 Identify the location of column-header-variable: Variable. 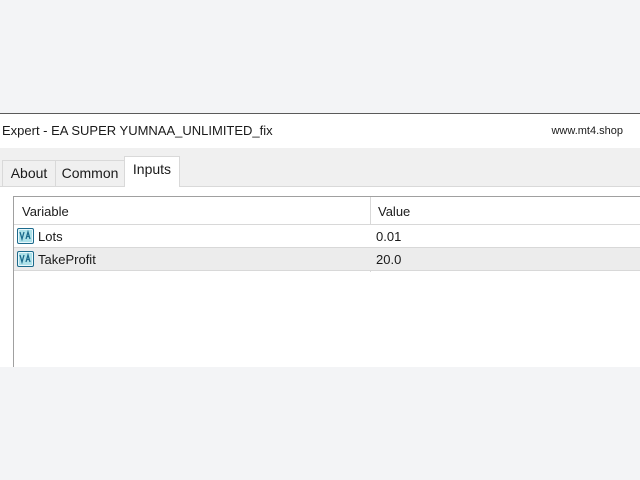
(45, 211).